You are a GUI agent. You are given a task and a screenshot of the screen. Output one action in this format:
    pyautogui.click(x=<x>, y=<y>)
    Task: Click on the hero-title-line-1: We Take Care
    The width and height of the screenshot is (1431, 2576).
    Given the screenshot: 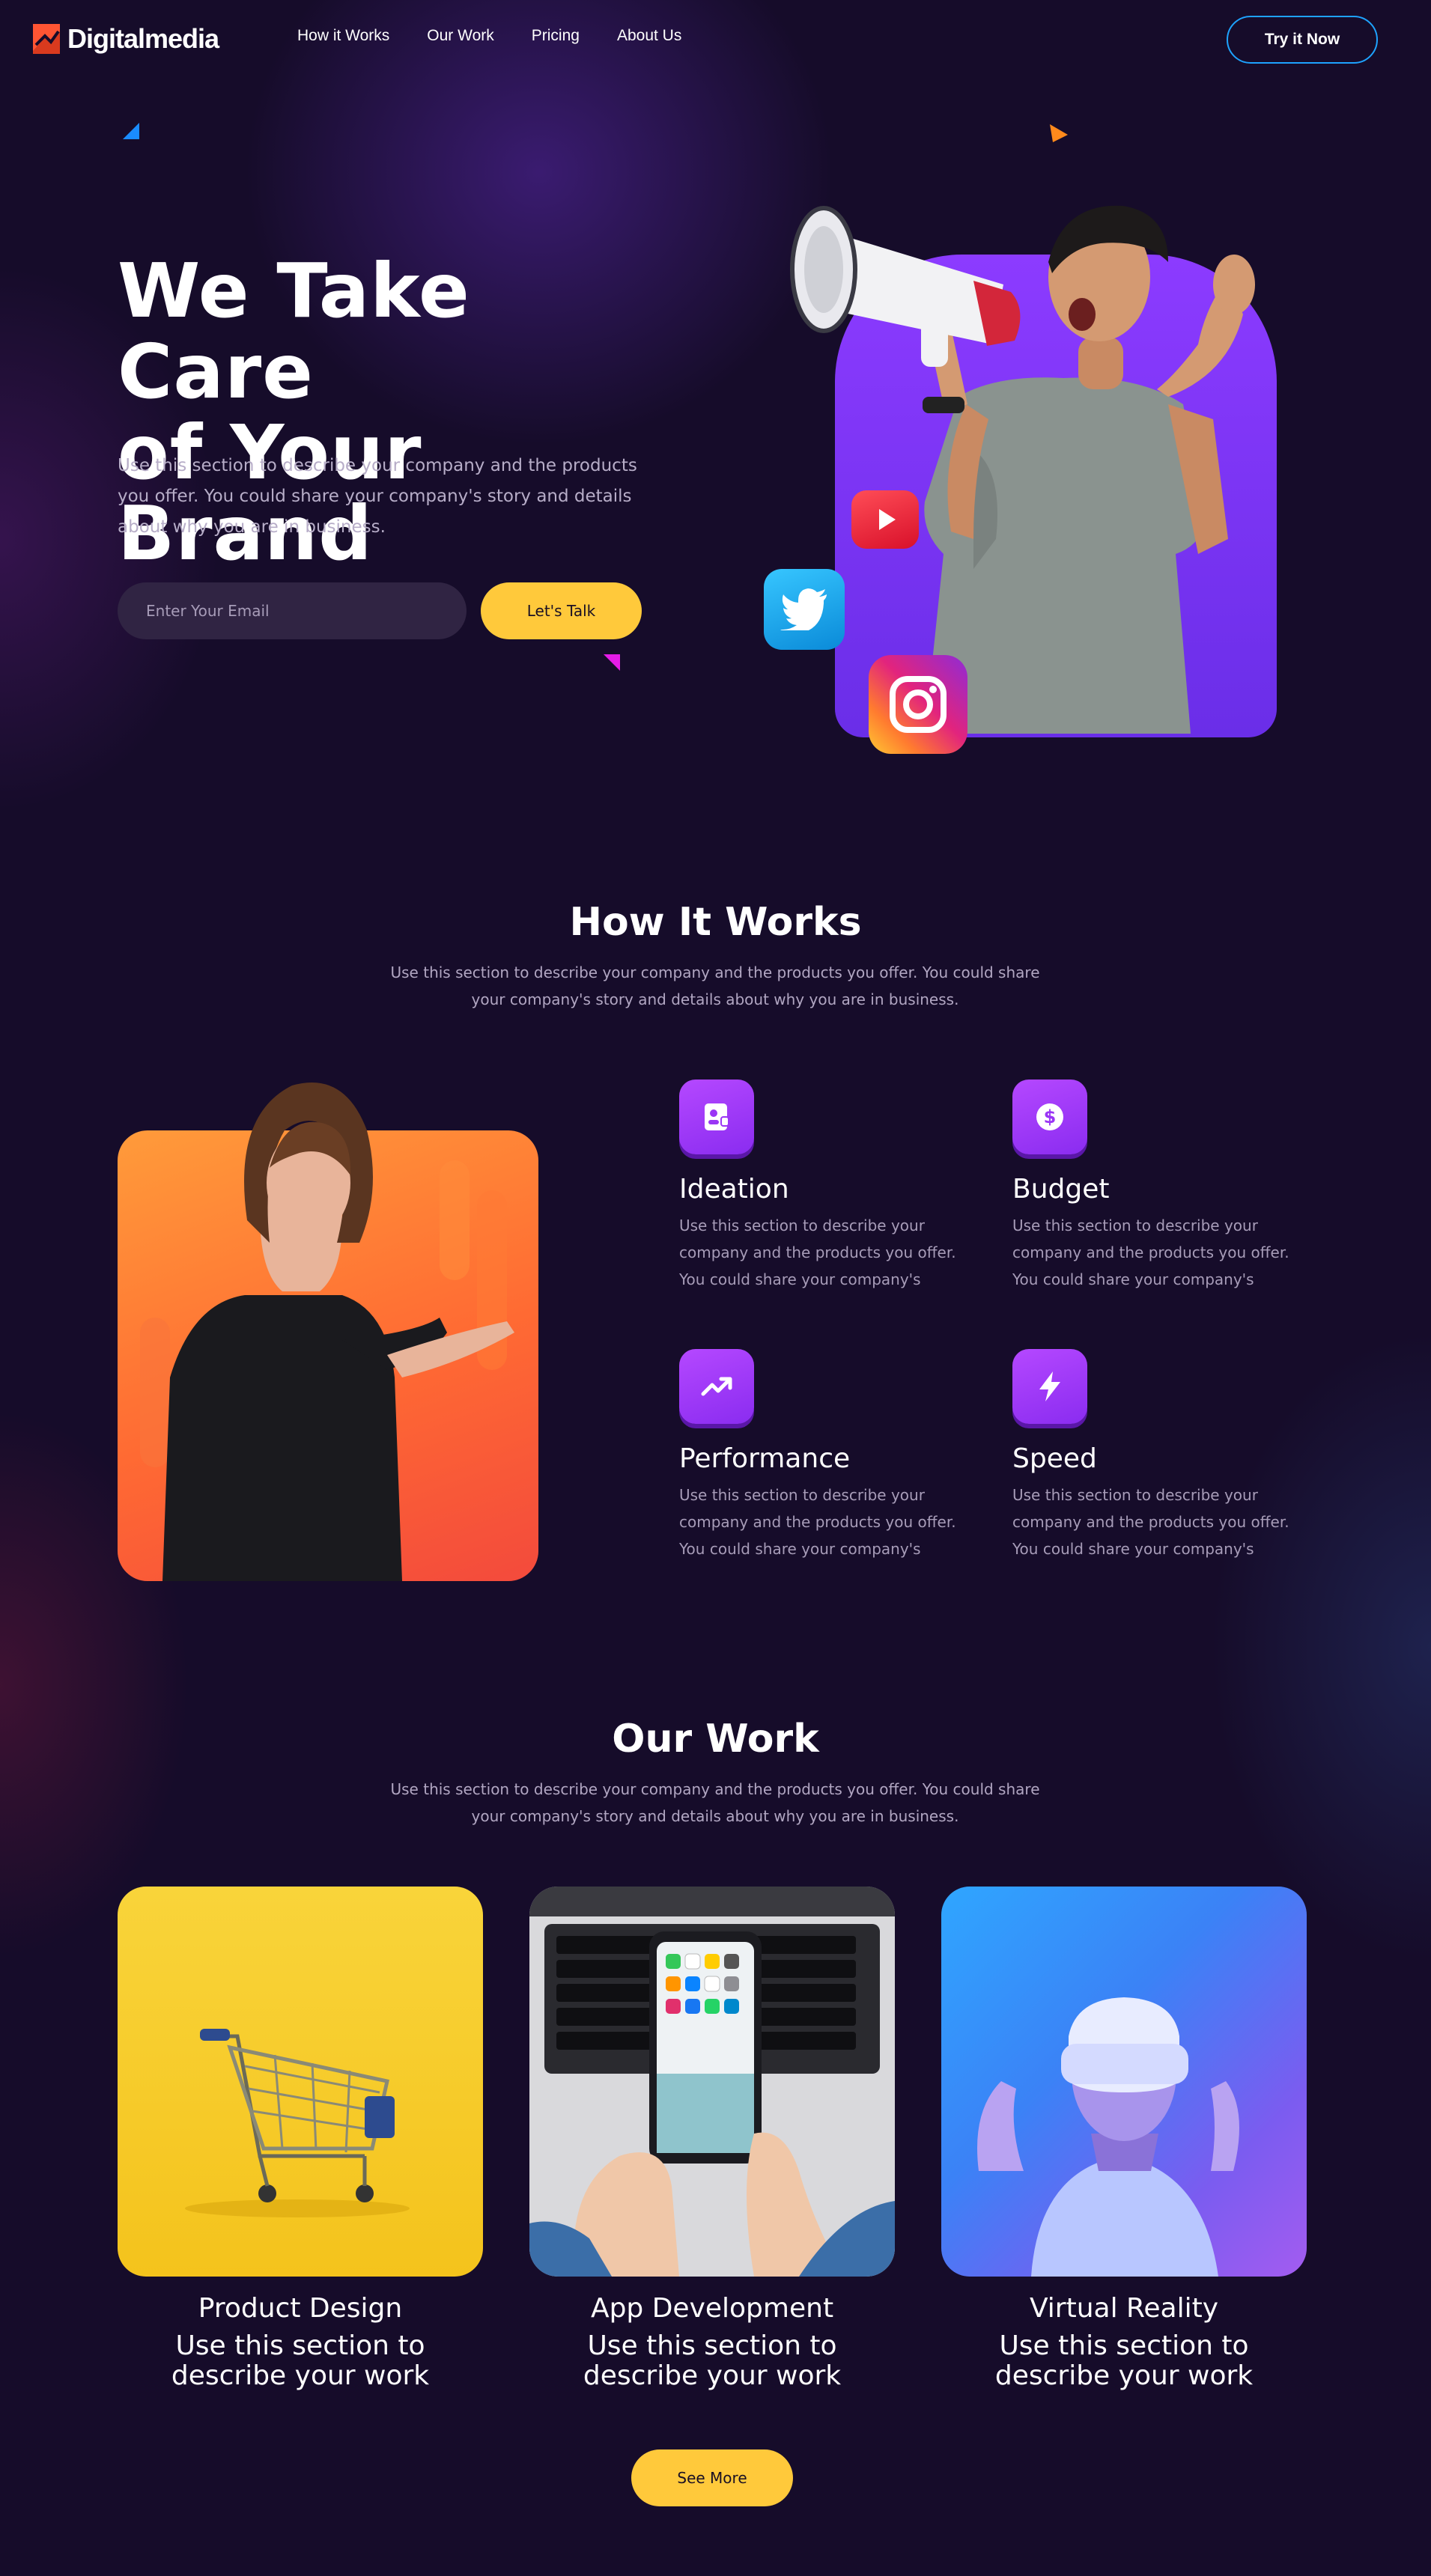 What is the action you would take?
    pyautogui.click(x=294, y=331)
    